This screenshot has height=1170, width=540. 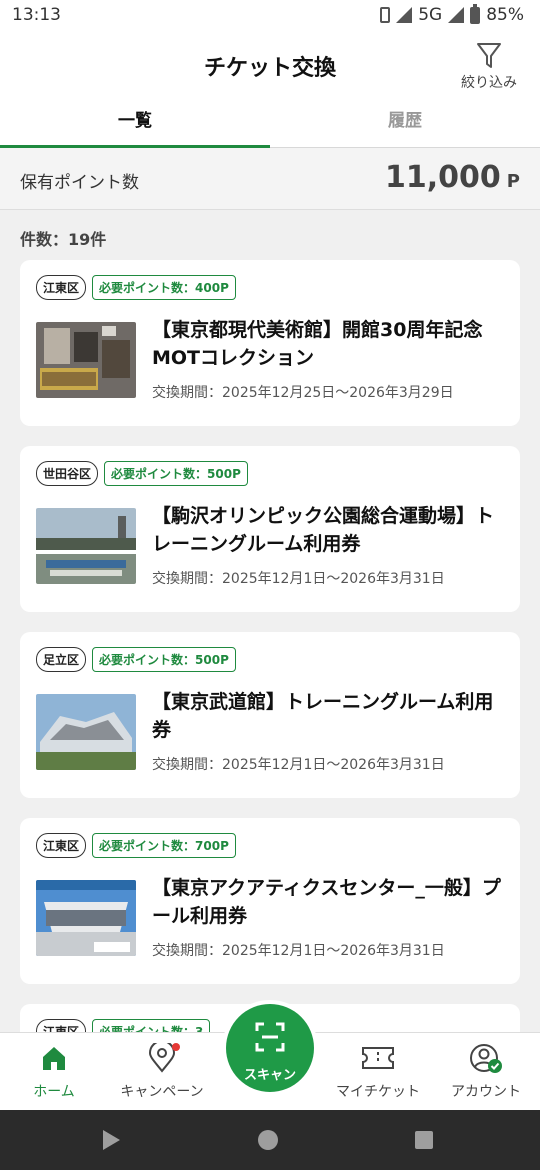 I want to click on status-time: 13:13, so click(x=36, y=15).